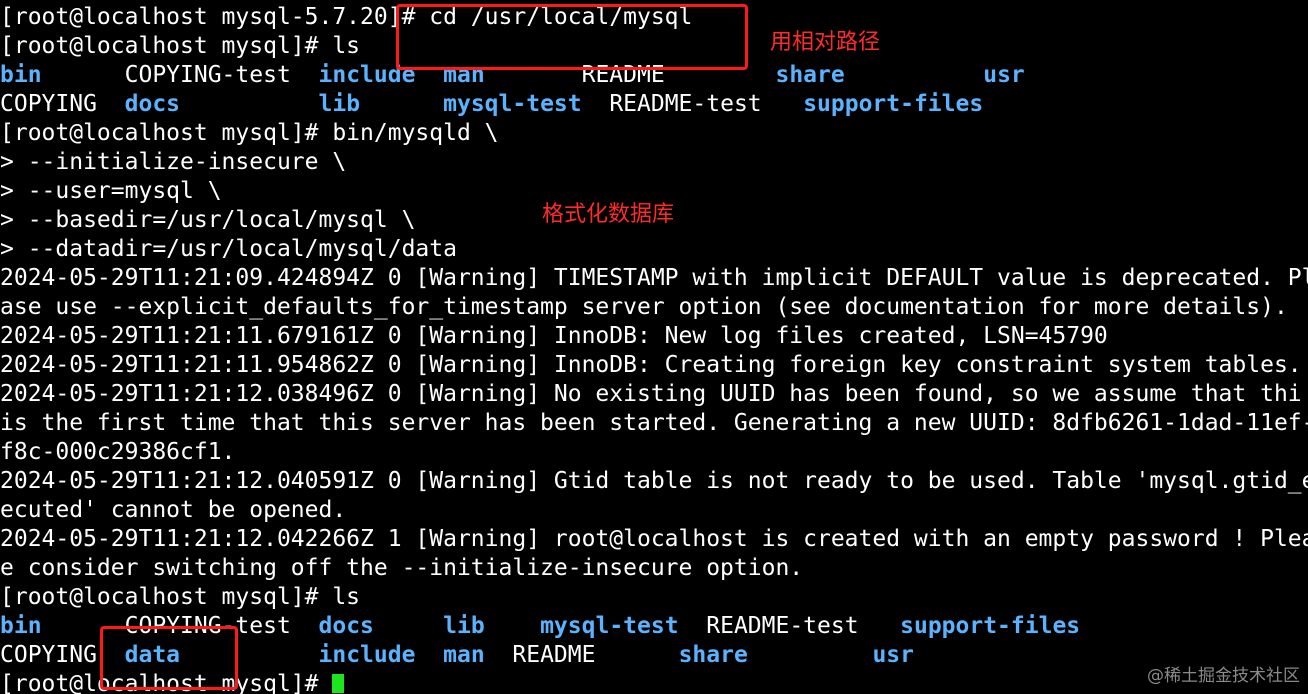 The width and height of the screenshot is (1308, 694). What do you see at coordinates (654, 162) in the screenshot?
I see `terminal-line: > --initialize-insecure \` at bounding box center [654, 162].